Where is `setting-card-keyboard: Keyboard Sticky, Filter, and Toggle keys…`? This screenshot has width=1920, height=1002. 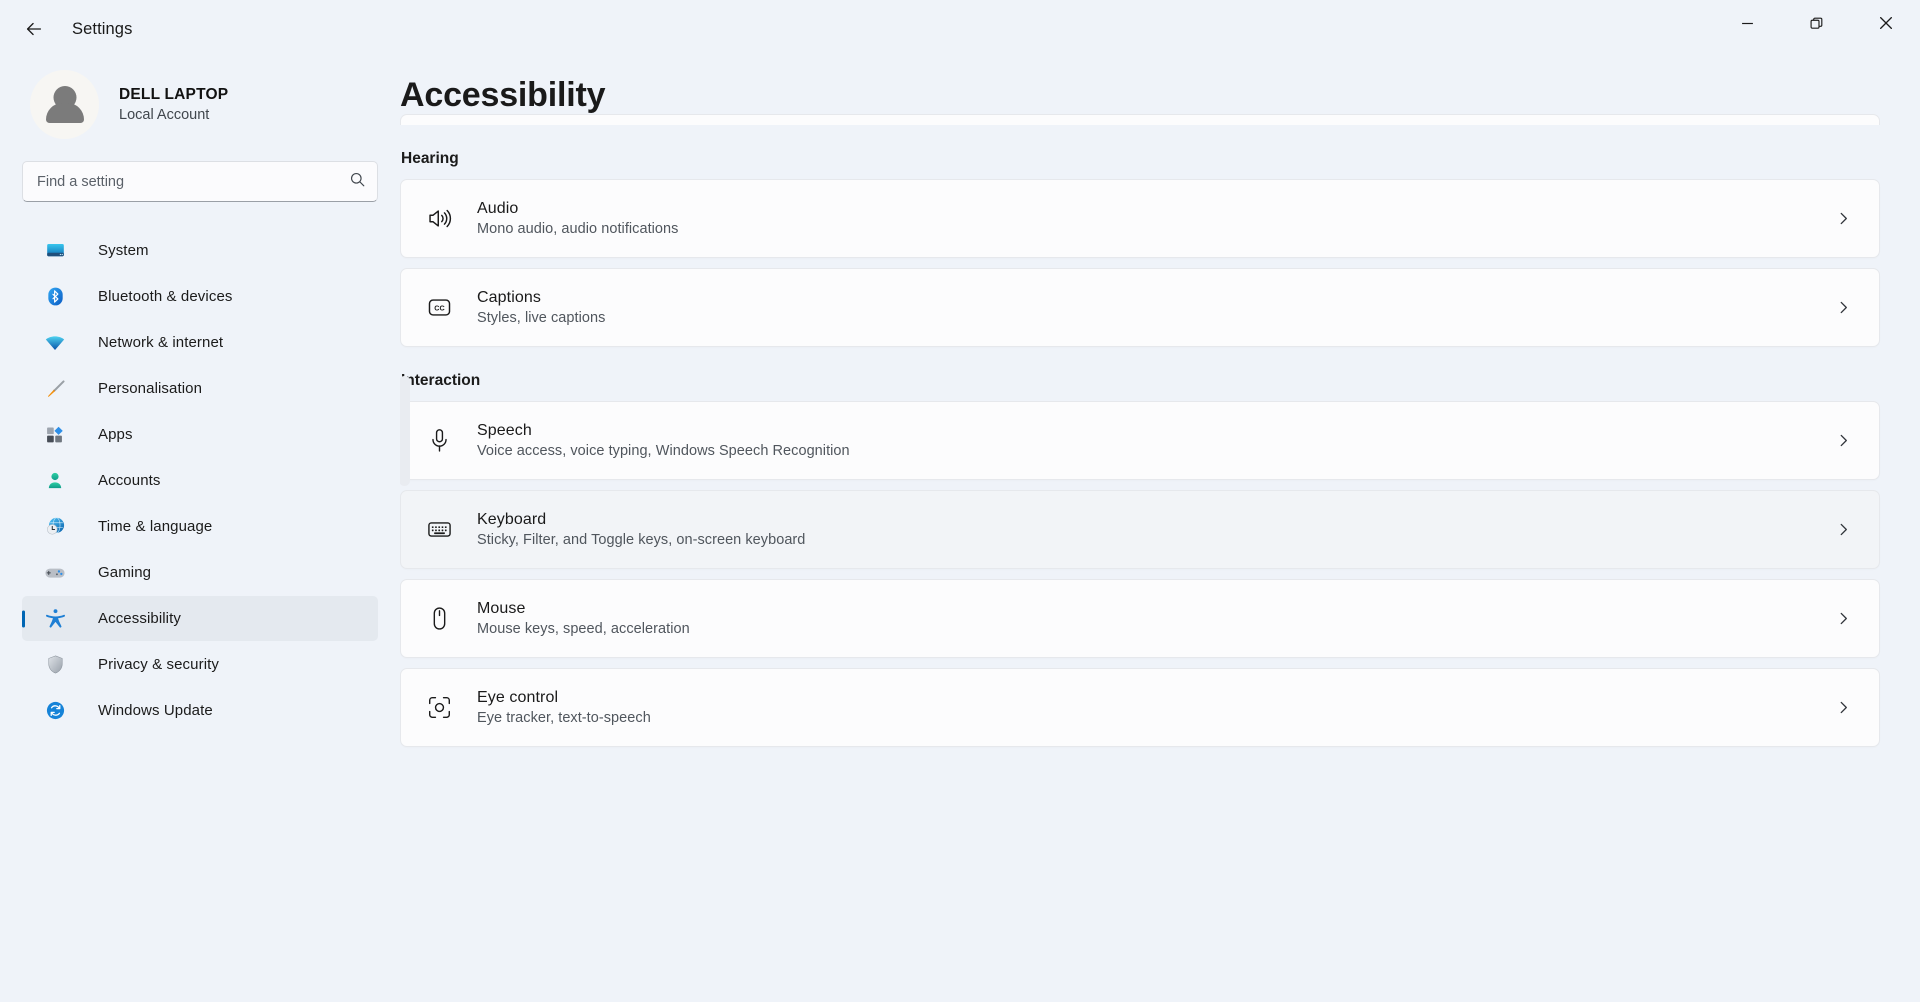
setting-card-keyboard: Keyboard Sticky, Filter, and Toggle keys… is located at coordinates (1140, 529).